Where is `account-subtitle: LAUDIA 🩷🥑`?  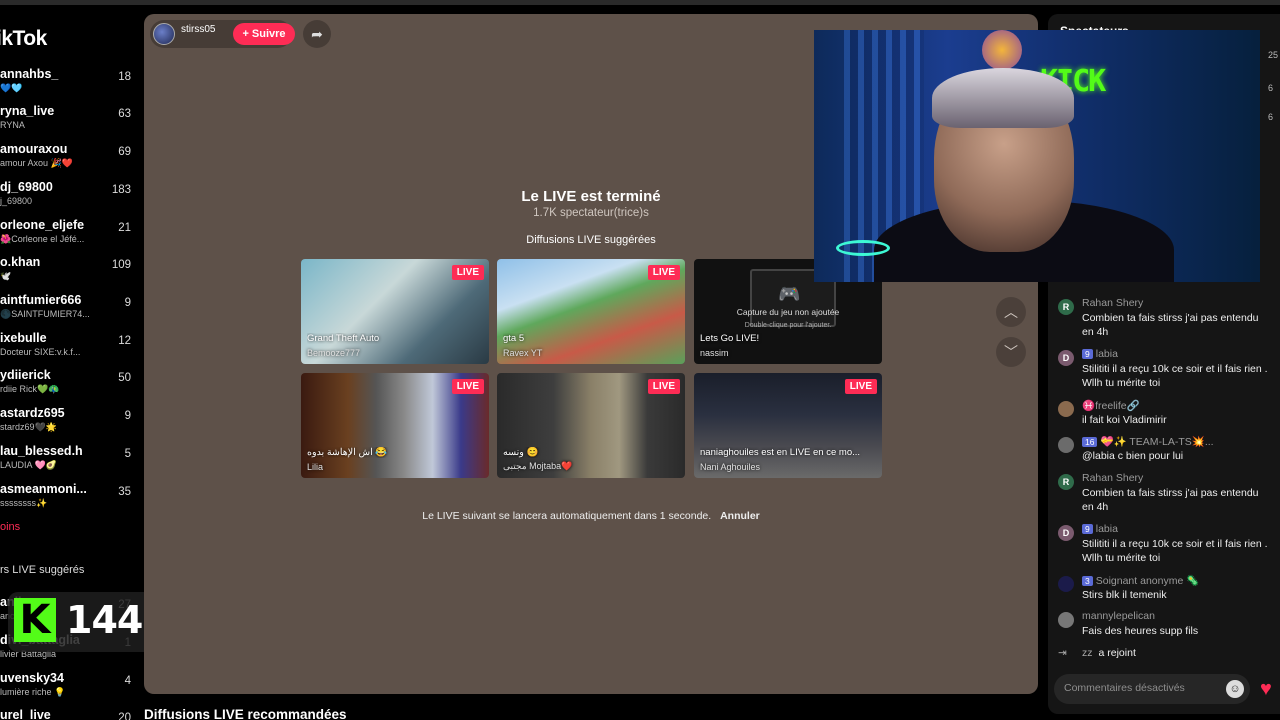
account-subtitle: LAUDIA 🩷🥑 is located at coordinates (28, 465).